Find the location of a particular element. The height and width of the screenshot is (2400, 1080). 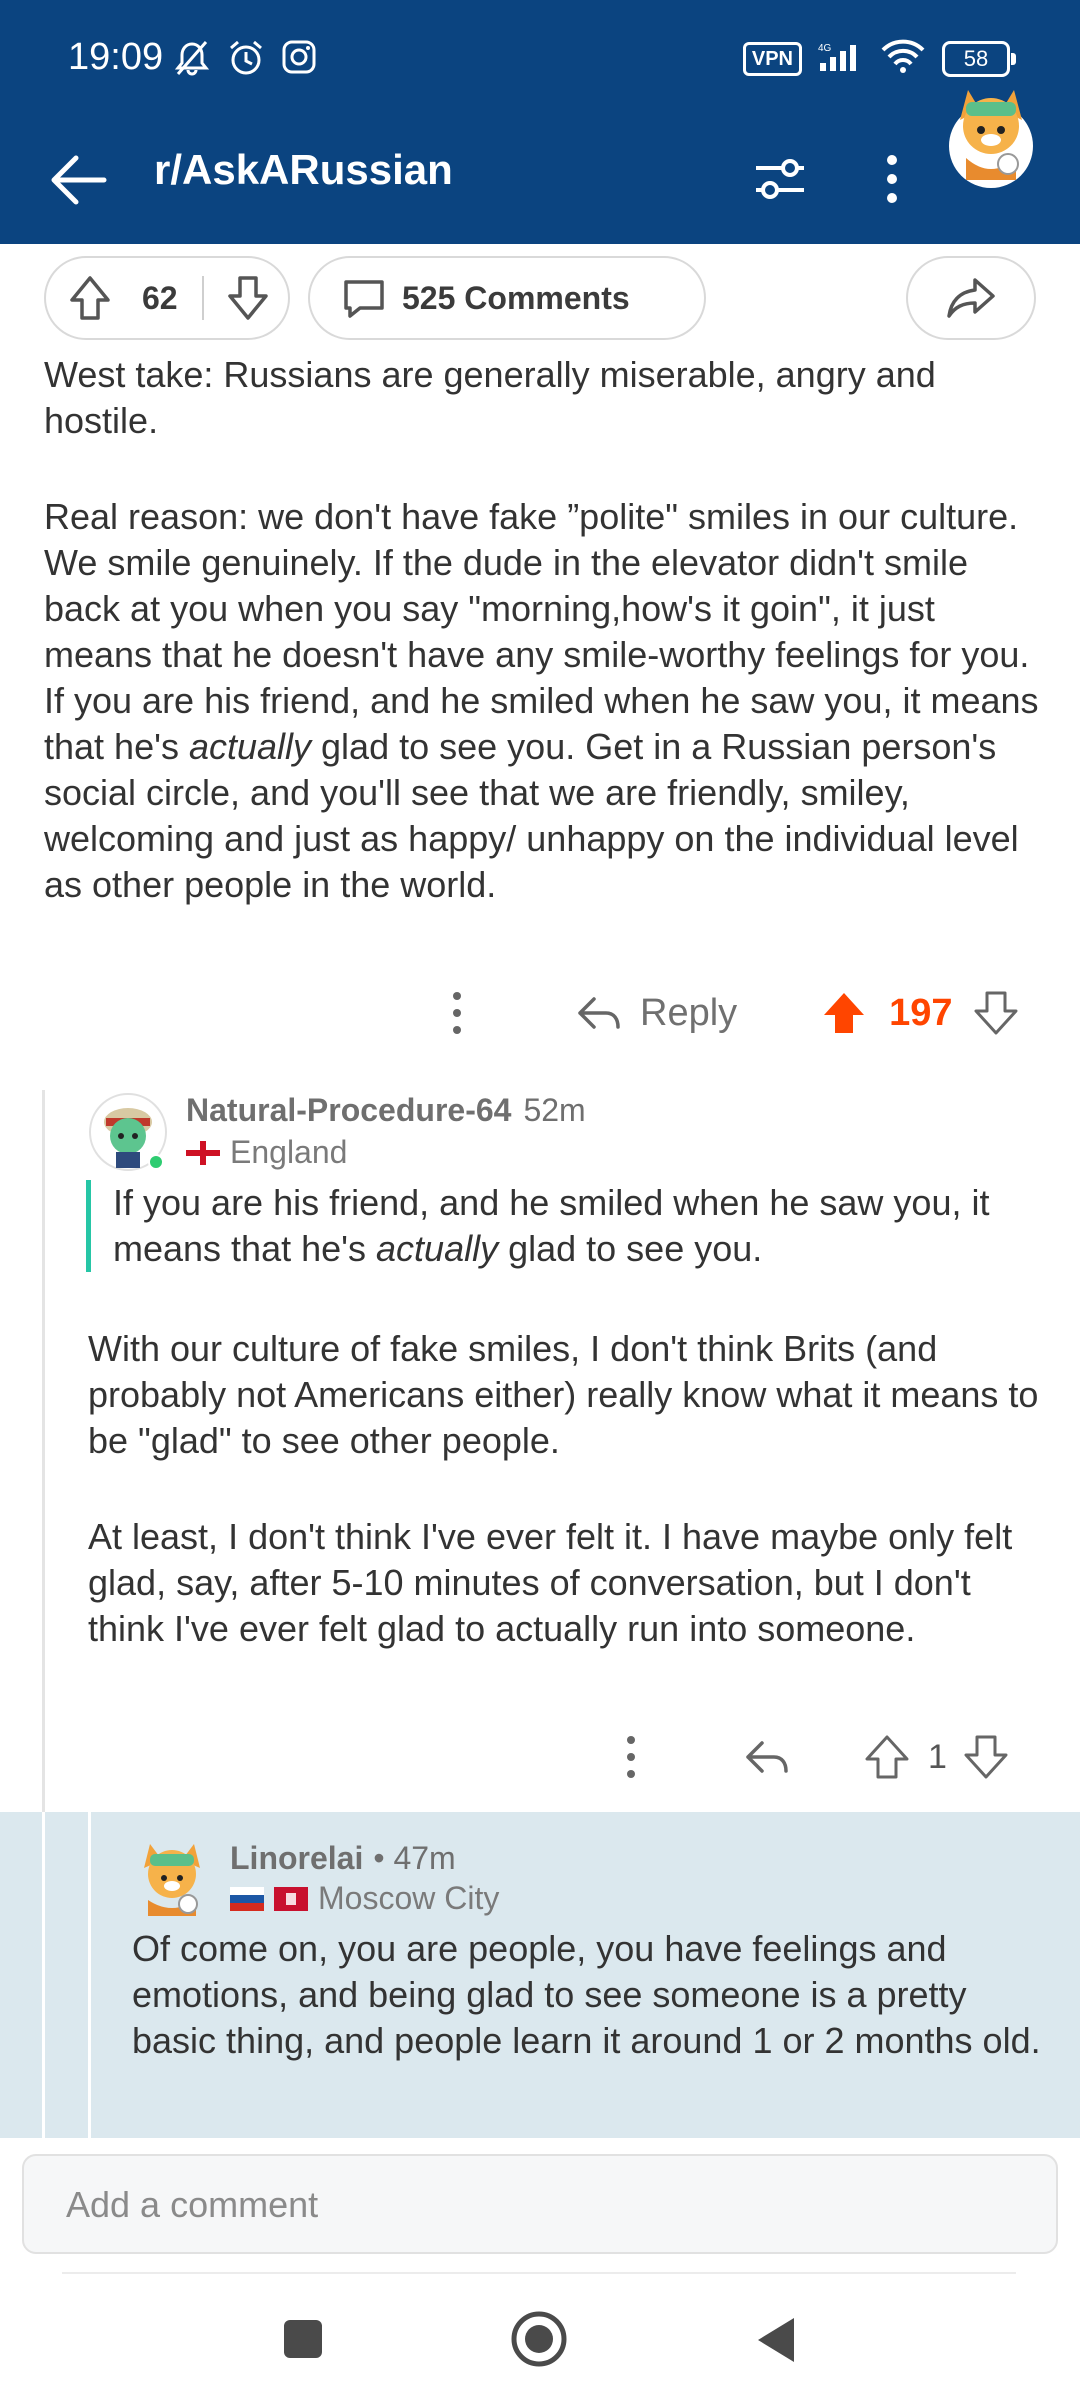

subreddit-title: r/AskARussian is located at coordinates (303, 170).